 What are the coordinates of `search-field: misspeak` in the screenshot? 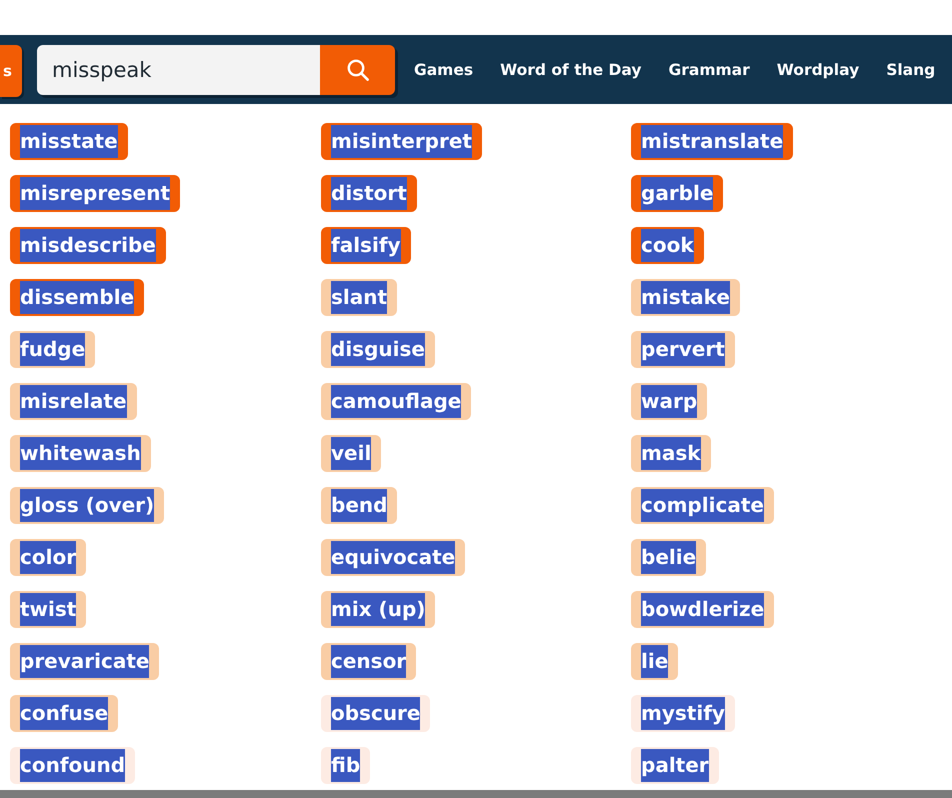 It's located at (178, 69).